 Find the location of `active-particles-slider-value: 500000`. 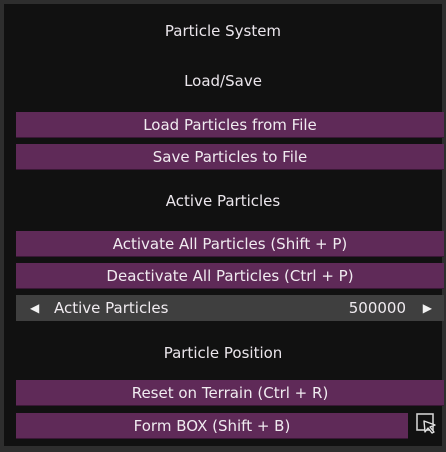

active-particles-slider-value: 500000 is located at coordinates (377, 308).